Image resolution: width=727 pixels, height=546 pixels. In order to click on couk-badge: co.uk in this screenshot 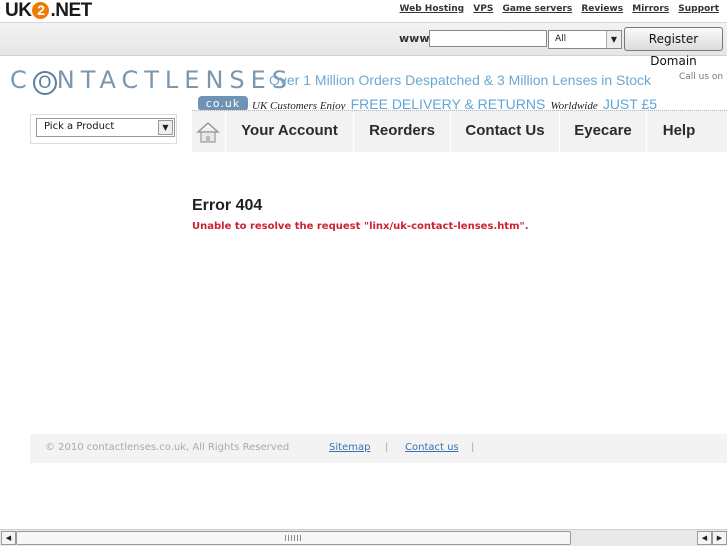, I will do `click(223, 103)`.